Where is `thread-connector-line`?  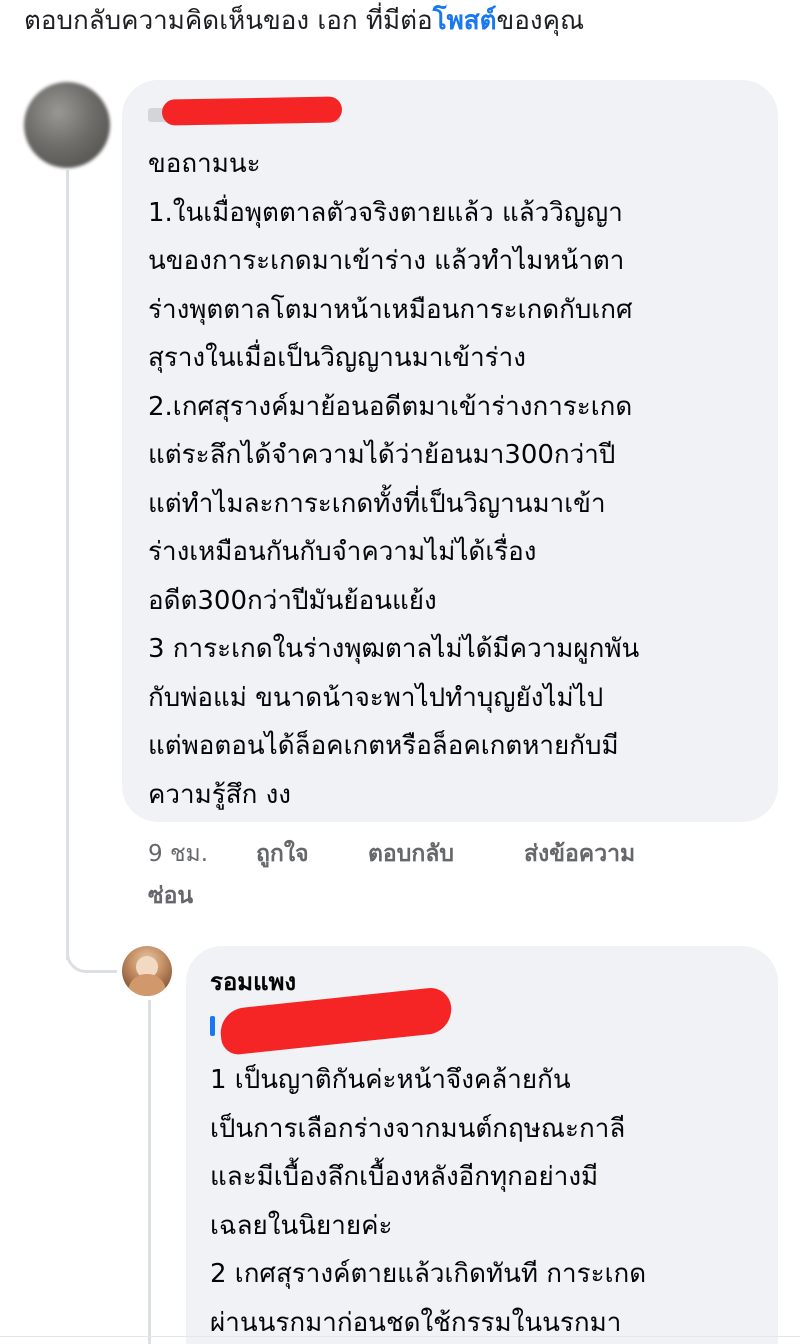
thread-connector-line is located at coordinates (67, 565).